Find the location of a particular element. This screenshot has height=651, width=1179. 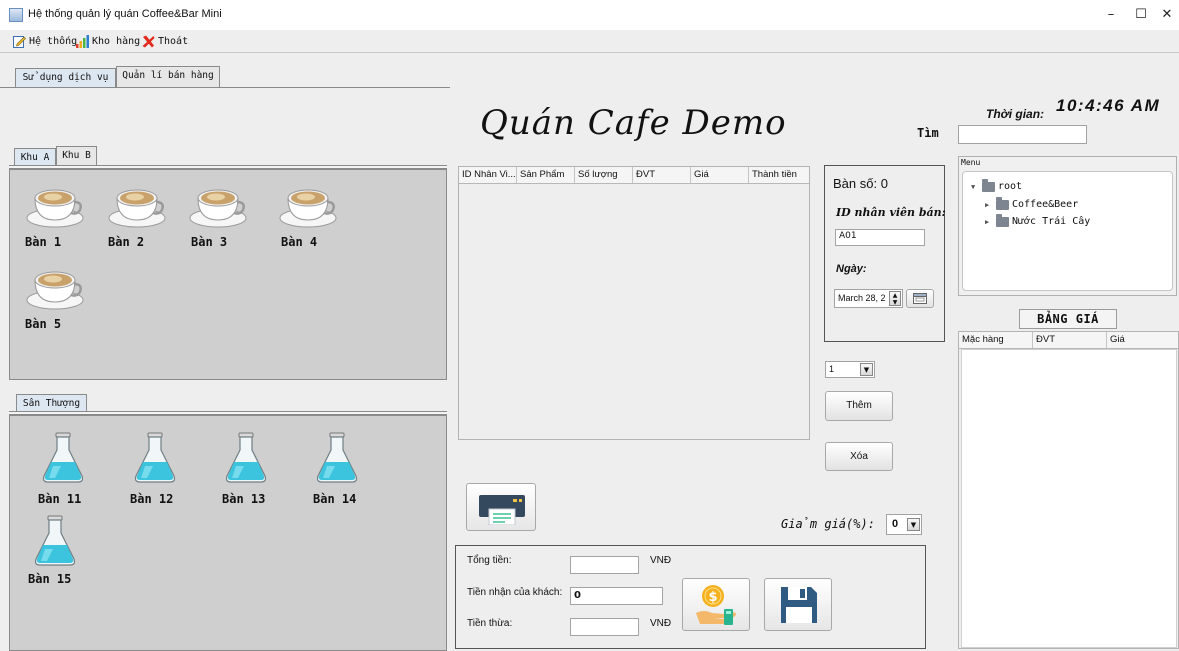

chevron-down-icon: ▼ is located at coordinates (866, 369).